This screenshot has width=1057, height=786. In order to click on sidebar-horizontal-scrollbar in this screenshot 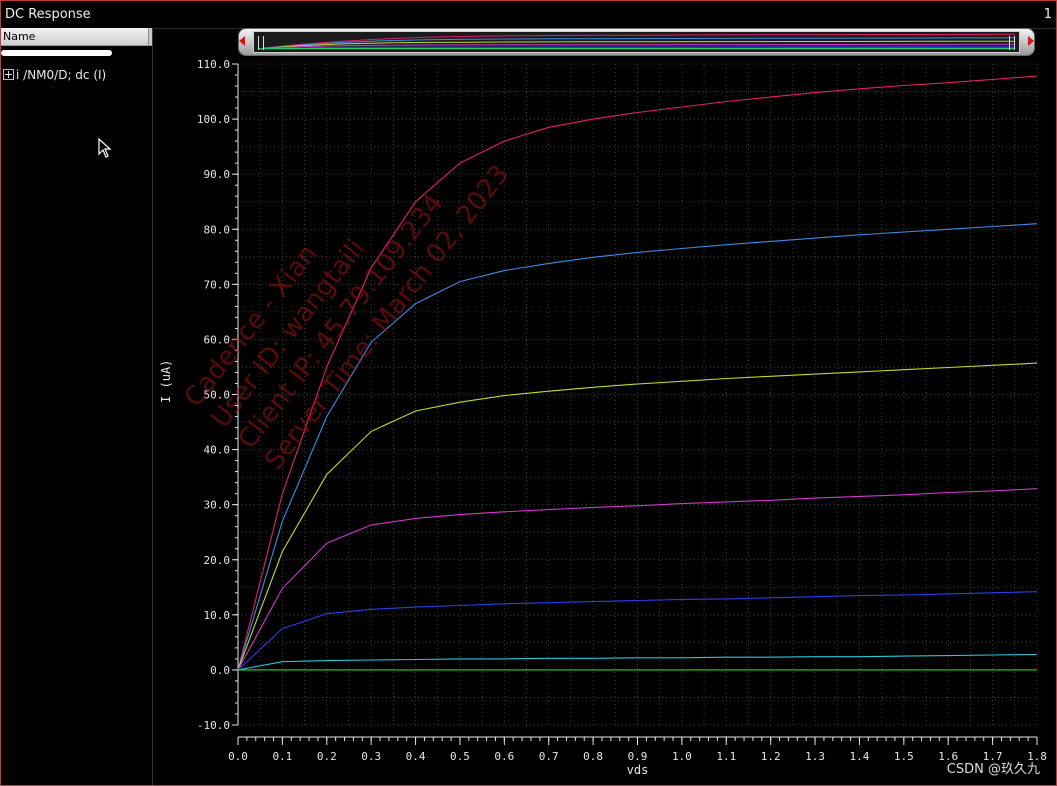, I will do `click(56, 53)`.